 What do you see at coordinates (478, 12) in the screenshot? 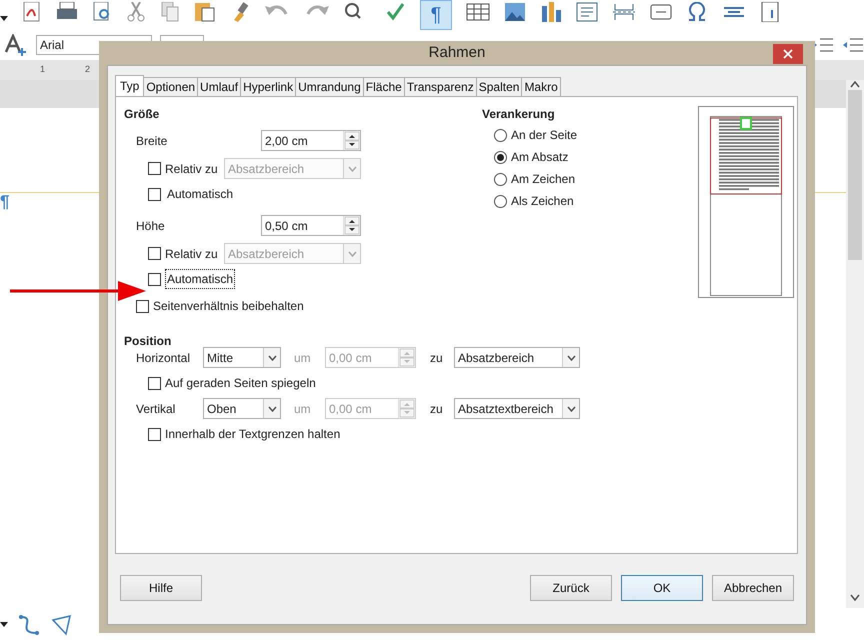
I see `table-icon` at bounding box center [478, 12].